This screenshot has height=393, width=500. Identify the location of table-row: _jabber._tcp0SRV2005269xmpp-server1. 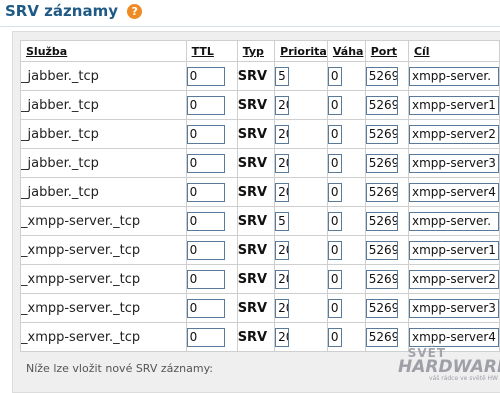
(260, 105).